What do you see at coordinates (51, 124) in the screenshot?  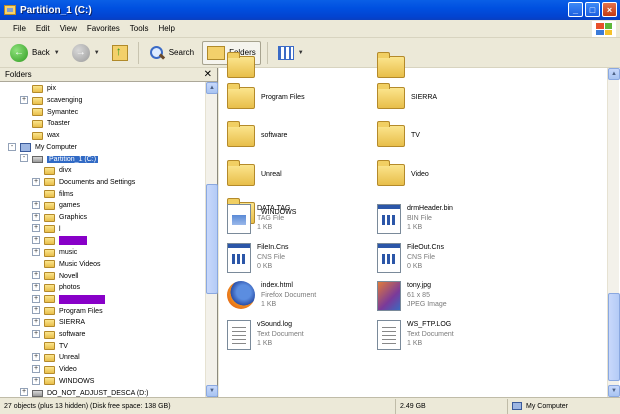 I see `tree-item: Toaster` at bounding box center [51, 124].